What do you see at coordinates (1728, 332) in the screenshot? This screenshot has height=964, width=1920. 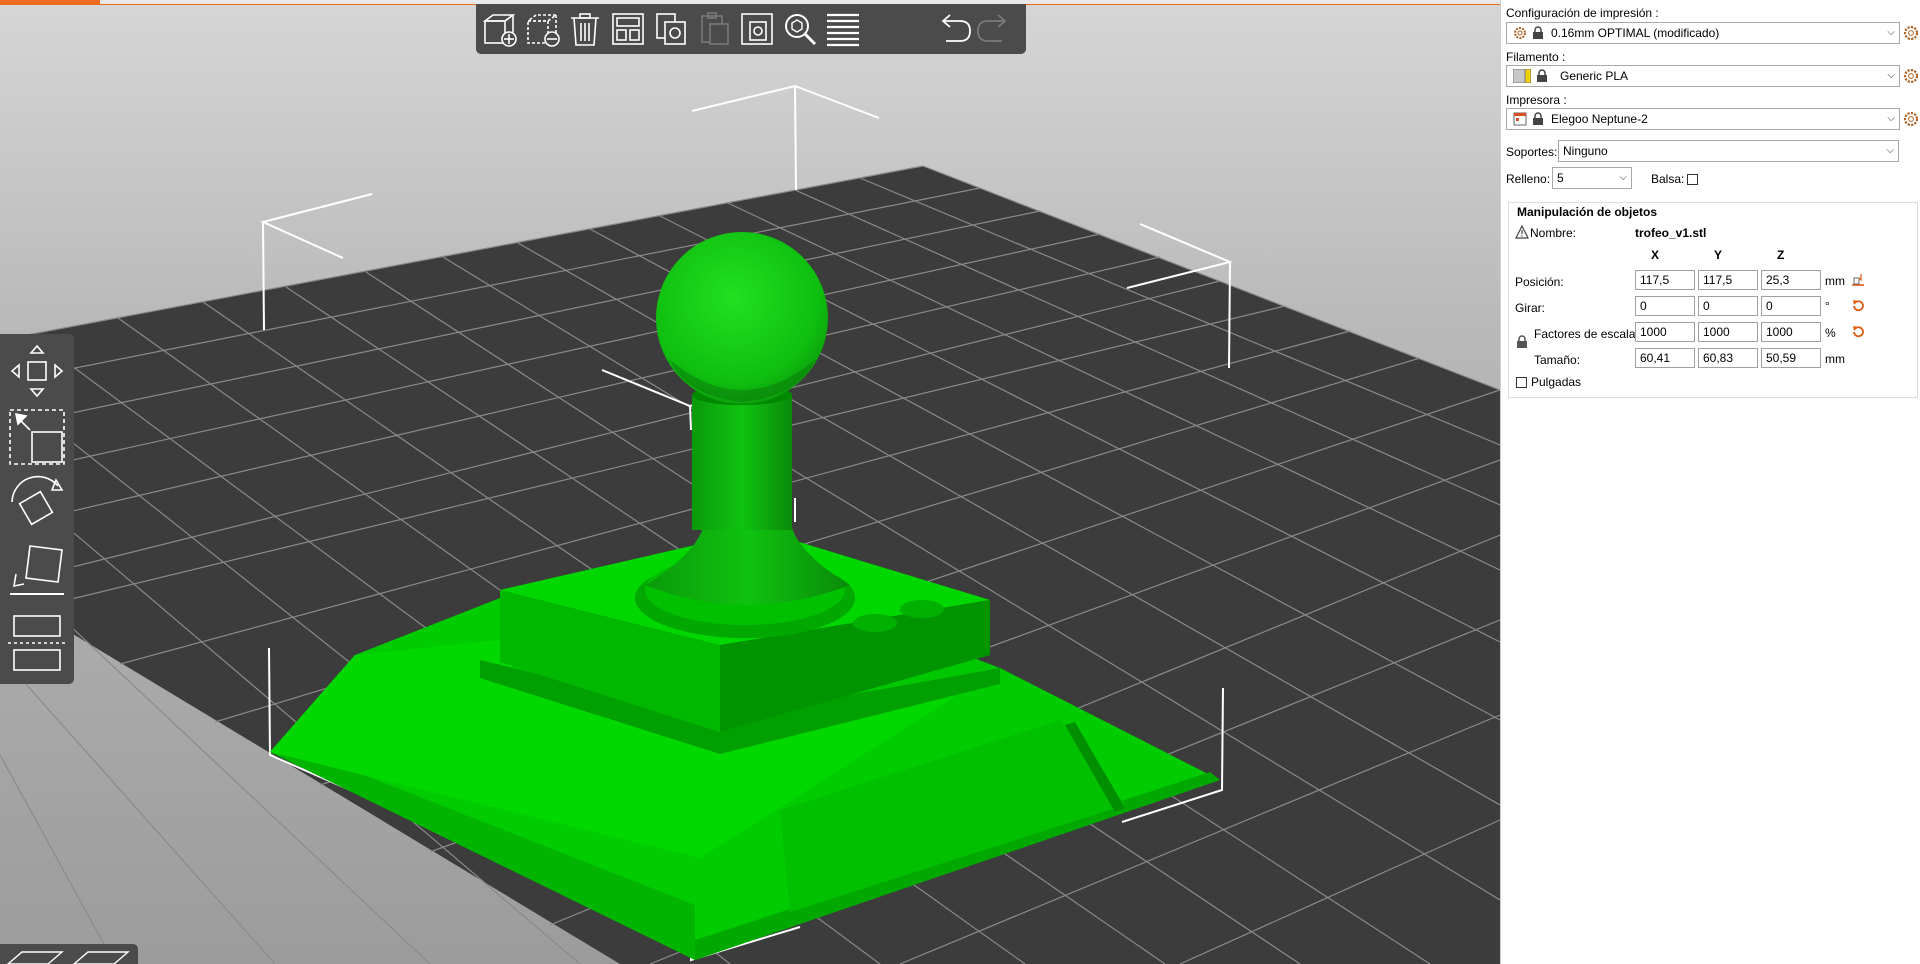 I see `scale-y-input: 1000` at bounding box center [1728, 332].